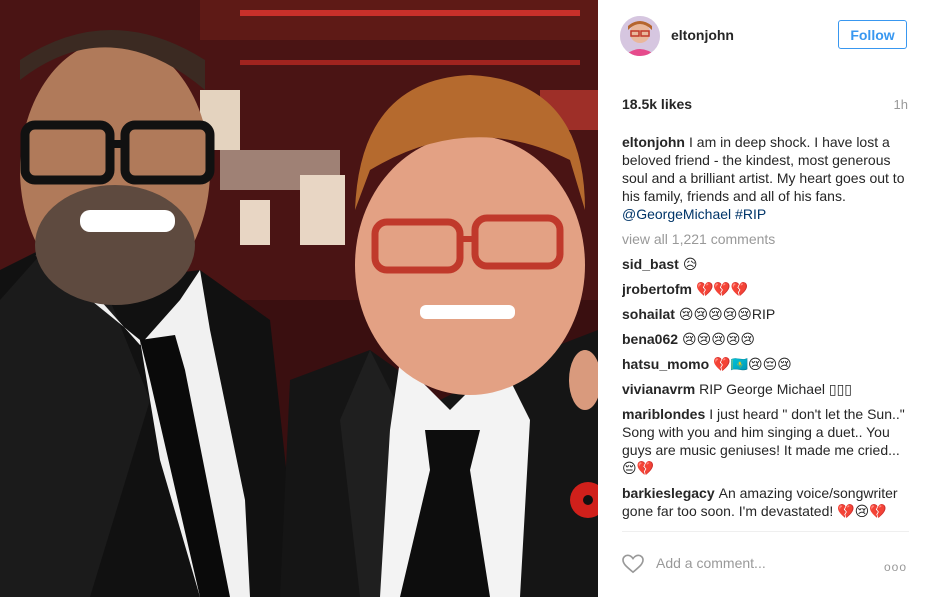 This screenshot has height=597, width=930. Describe the element at coordinates (750, 214) in the screenshot. I see `caption-hashtag: #RIP` at that location.